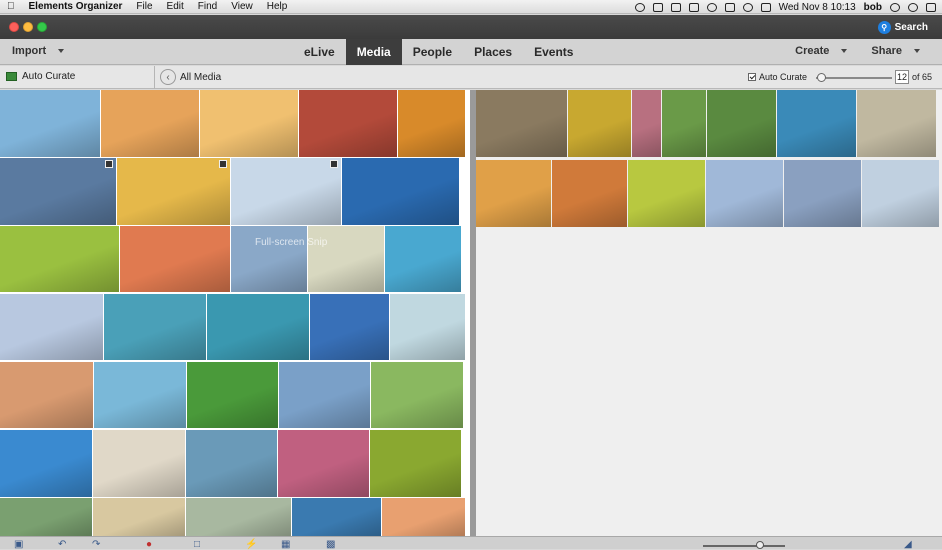 The height and width of the screenshot is (550, 942). I want to click on menu-view: View, so click(242, 6).